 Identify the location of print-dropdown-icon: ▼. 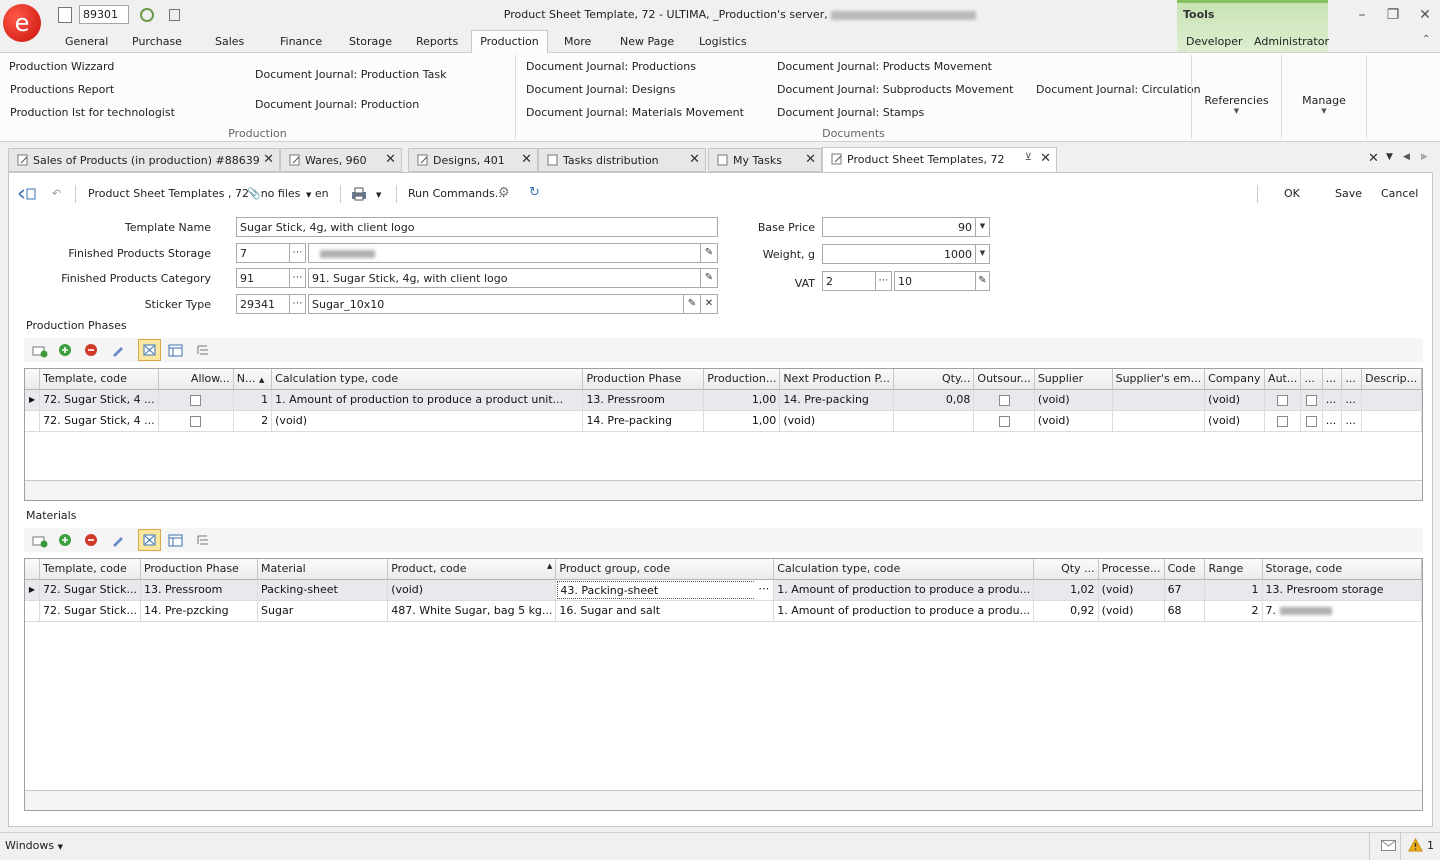
(378, 195).